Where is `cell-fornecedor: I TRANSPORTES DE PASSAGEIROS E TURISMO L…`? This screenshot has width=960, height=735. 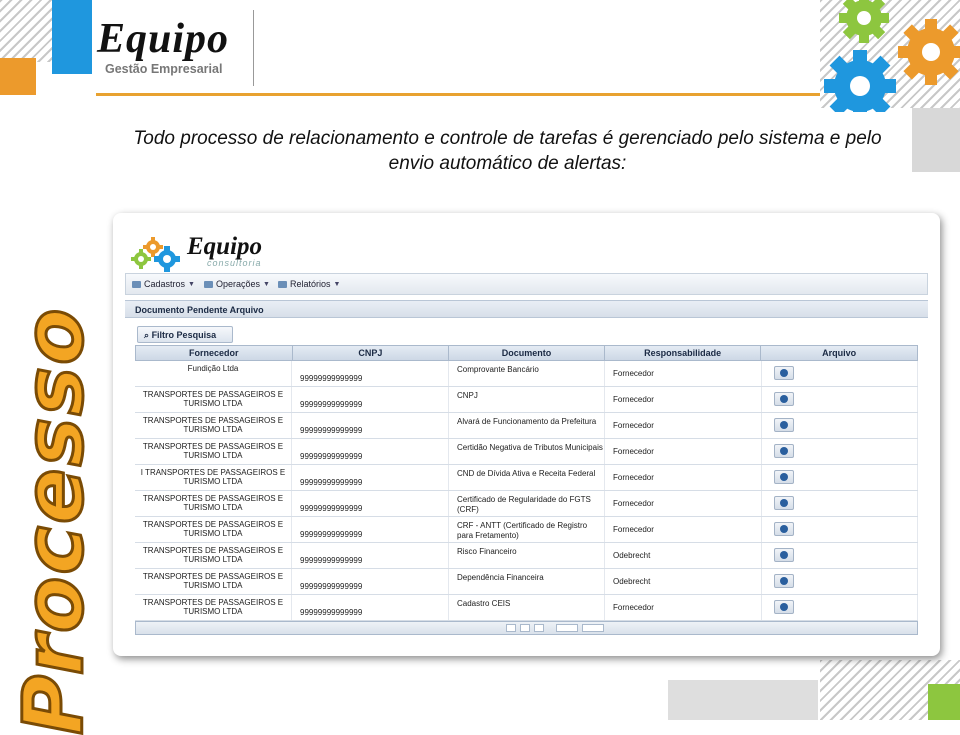 cell-fornecedor: I TRANSPORTES DE PASSAGEIROS E TURISMO L… is located at coordinates (213, 477).